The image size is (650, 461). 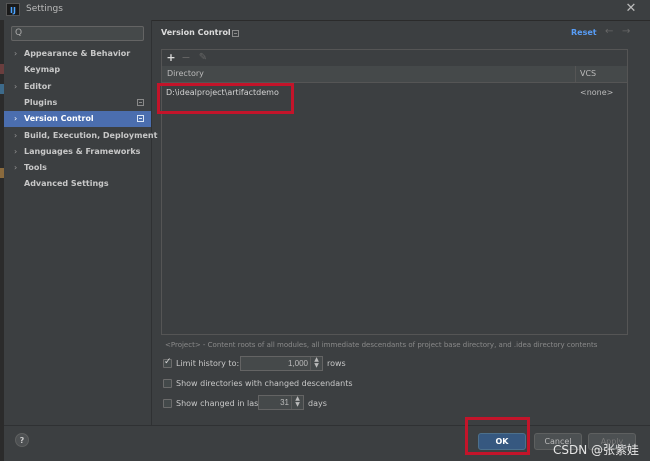 I want to click on sidebar-item-version-control: › Version Control, so click(x=77, y=119).